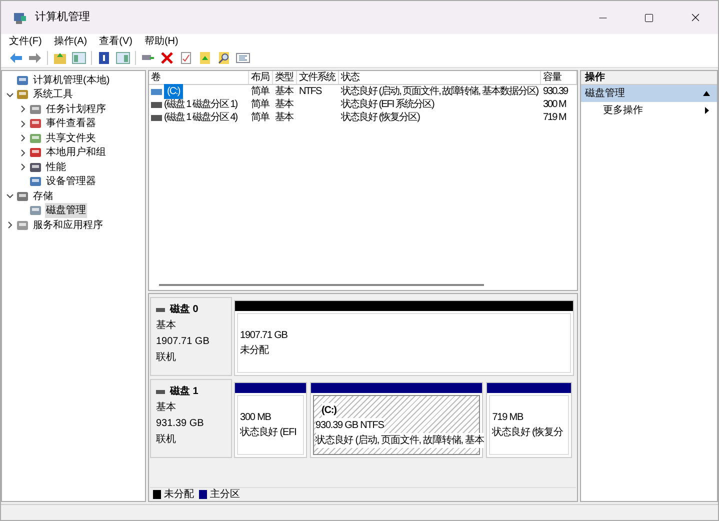 The height and width of the screenshot is (521, 719). What do you see at coordinates (167, 57) in the screenshot?
I see `delete-icon` at bounding box center [167, 57].